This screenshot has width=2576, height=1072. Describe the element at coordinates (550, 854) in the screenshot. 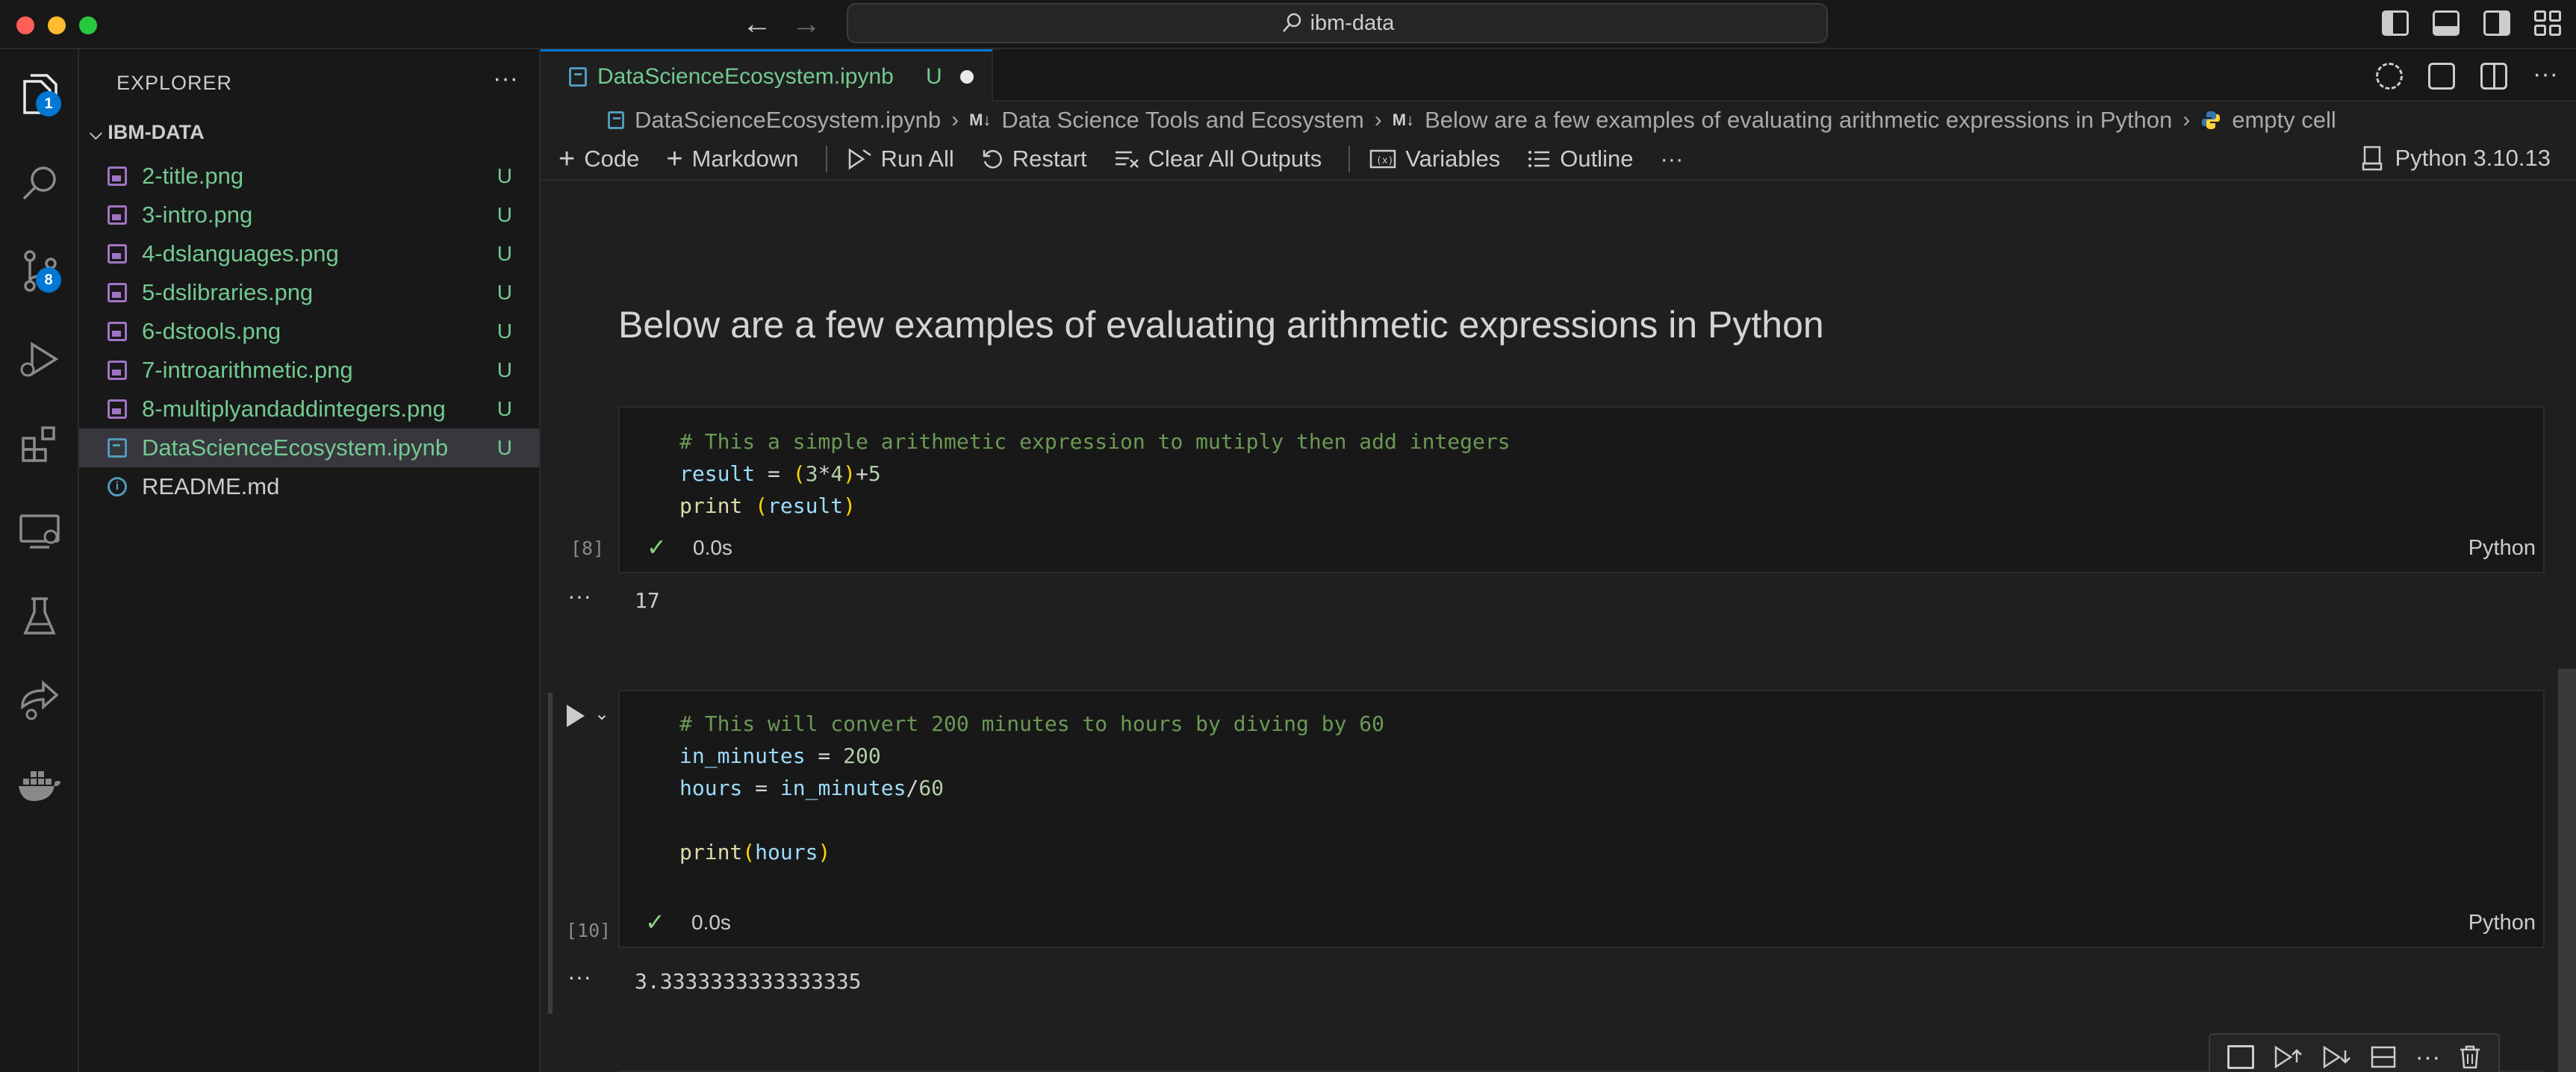

I see `cell-selection-bar` at that location.